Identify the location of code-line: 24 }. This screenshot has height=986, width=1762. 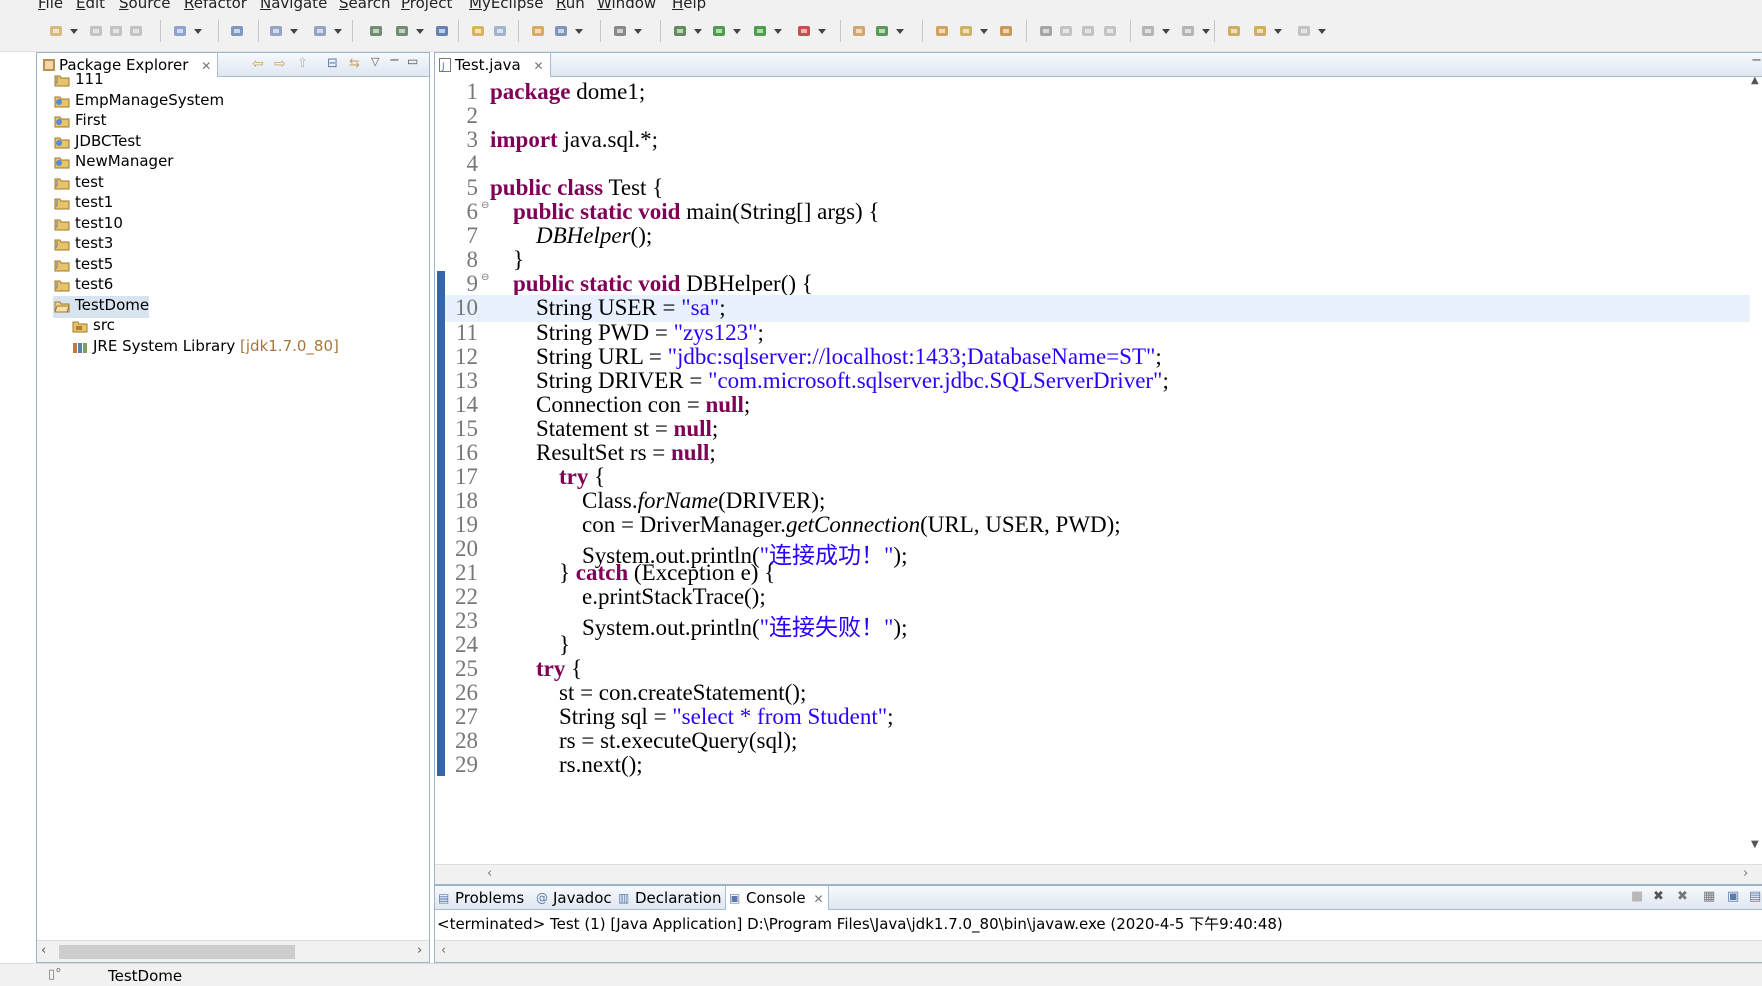
(1101, 645).